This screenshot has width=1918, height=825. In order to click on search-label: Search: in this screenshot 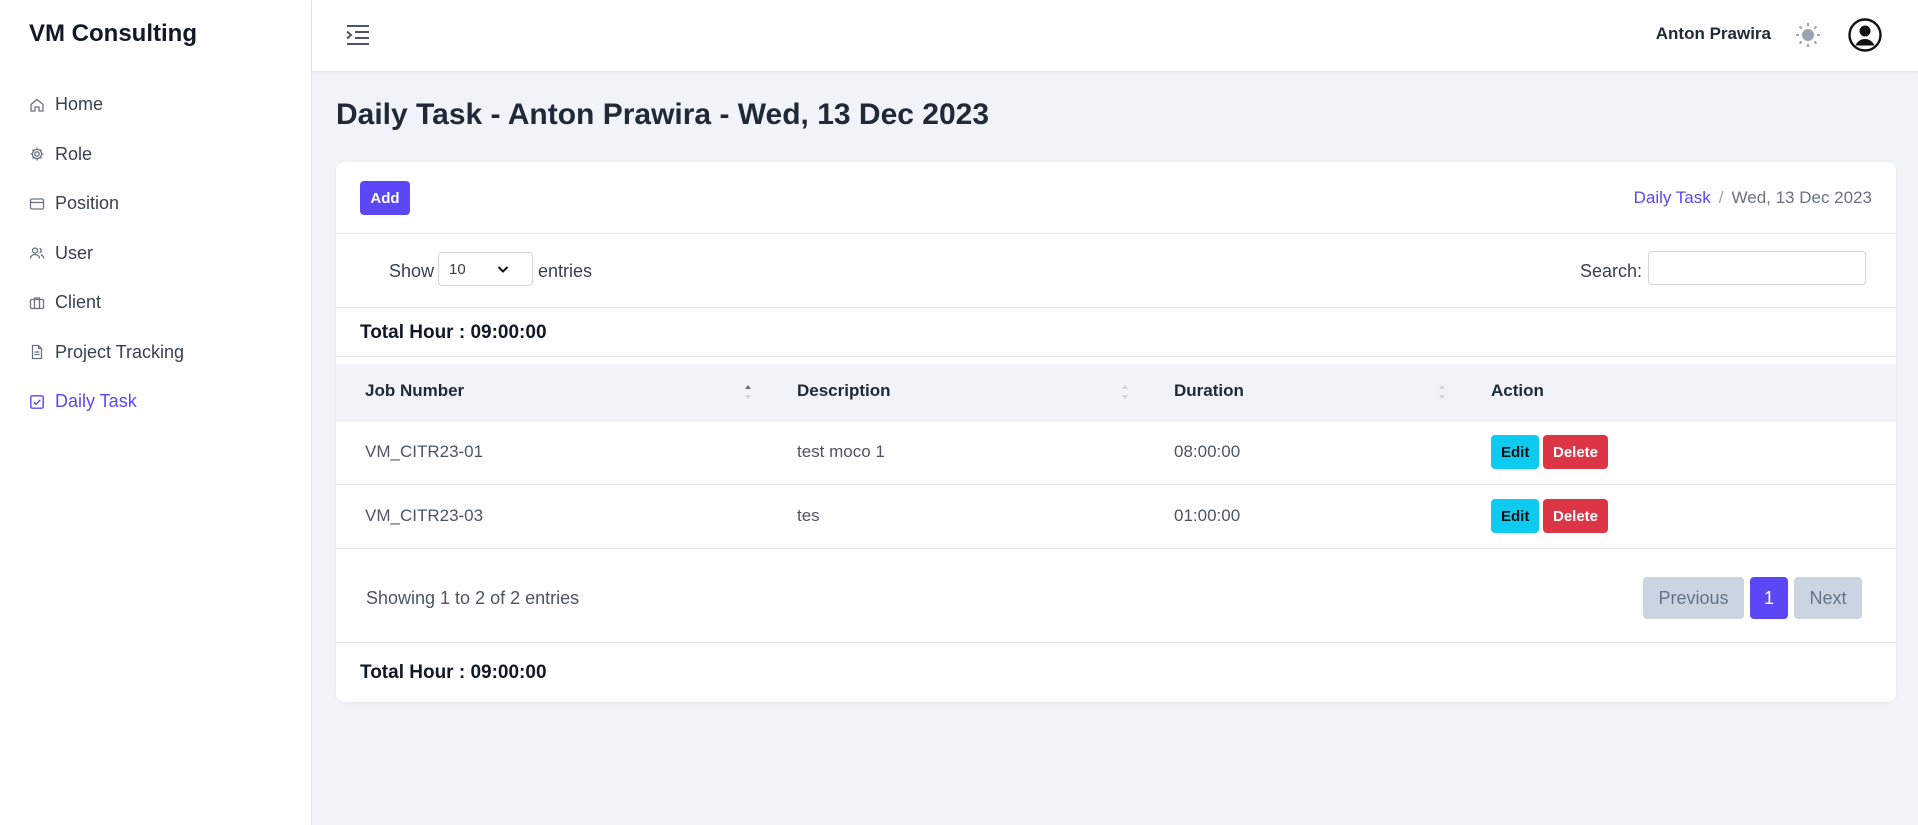, I will do `click(1610, 271)`.